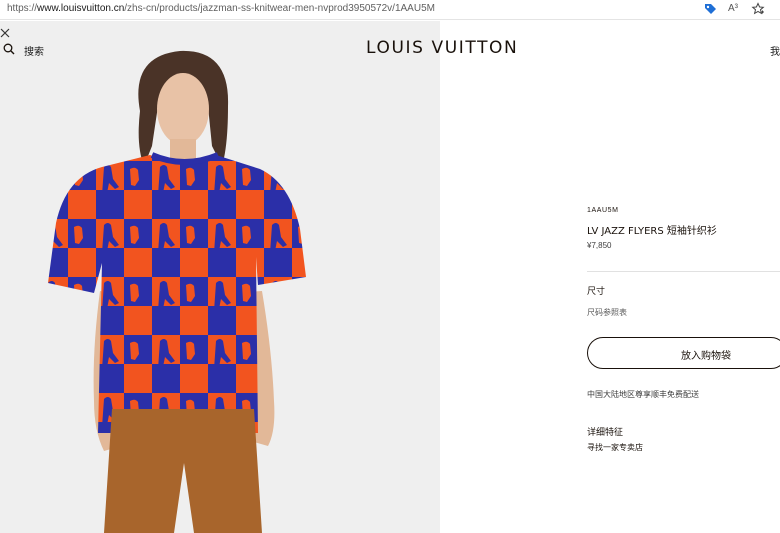 This screenshot has width=780, height=533. Describe the element at coordinates (758, 9) in the screenshot. I see `favorite-icon` at that location.